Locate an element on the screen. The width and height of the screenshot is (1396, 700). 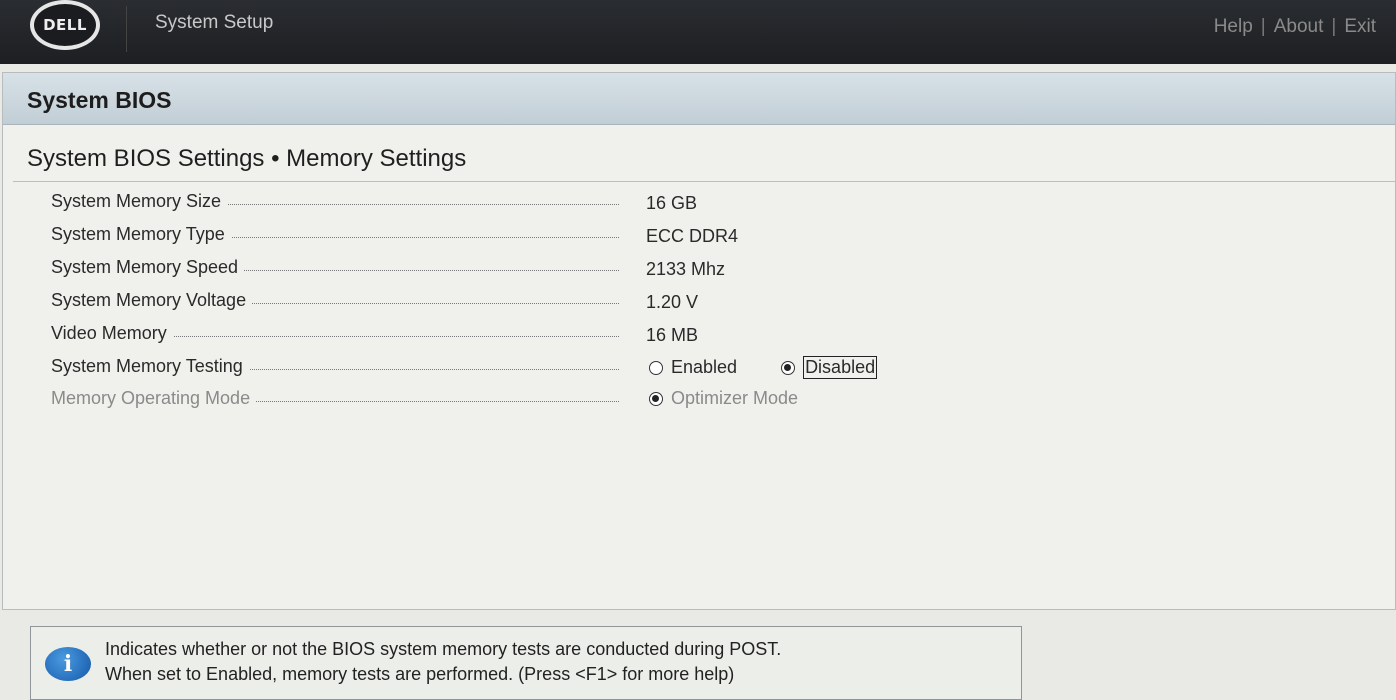
setting-value: 16 MB is located at coordinates (672, 335).